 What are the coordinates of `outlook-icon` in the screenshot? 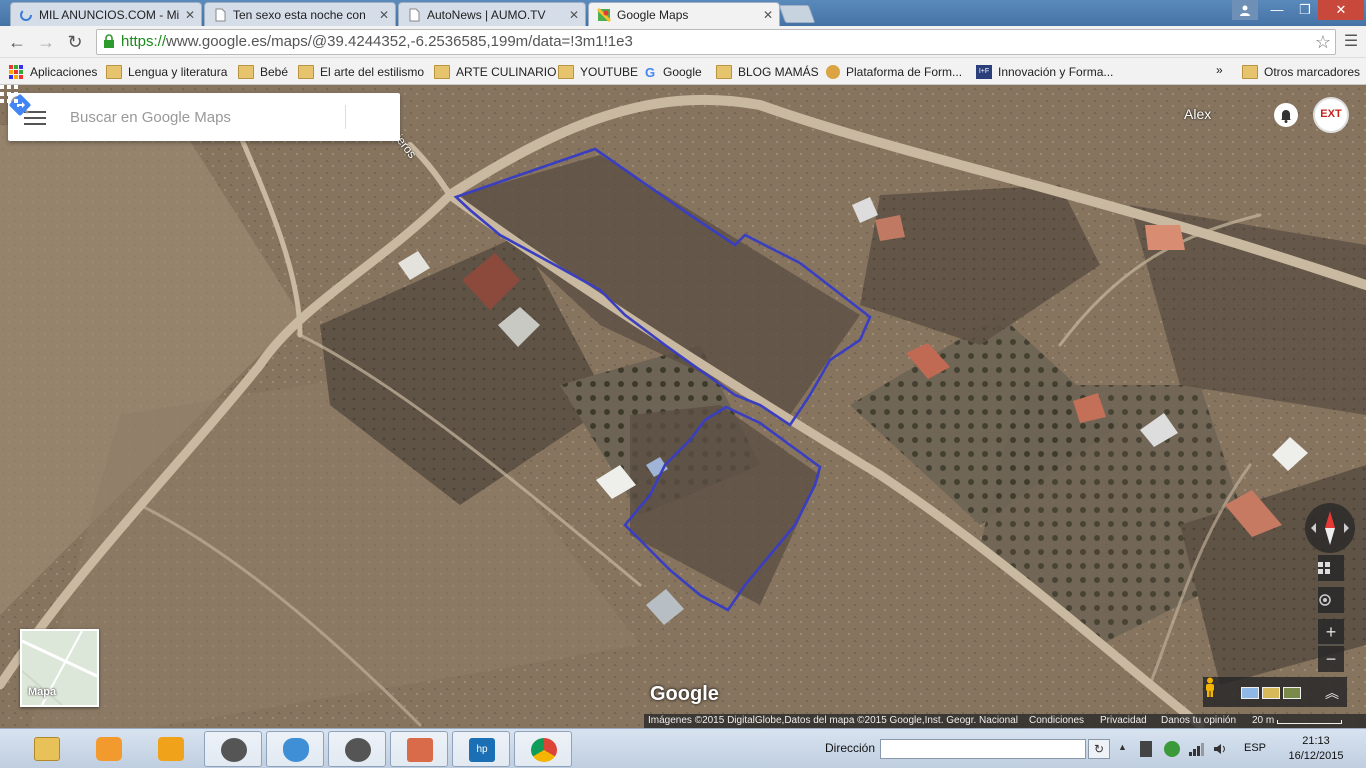 It's located at (171, 749).